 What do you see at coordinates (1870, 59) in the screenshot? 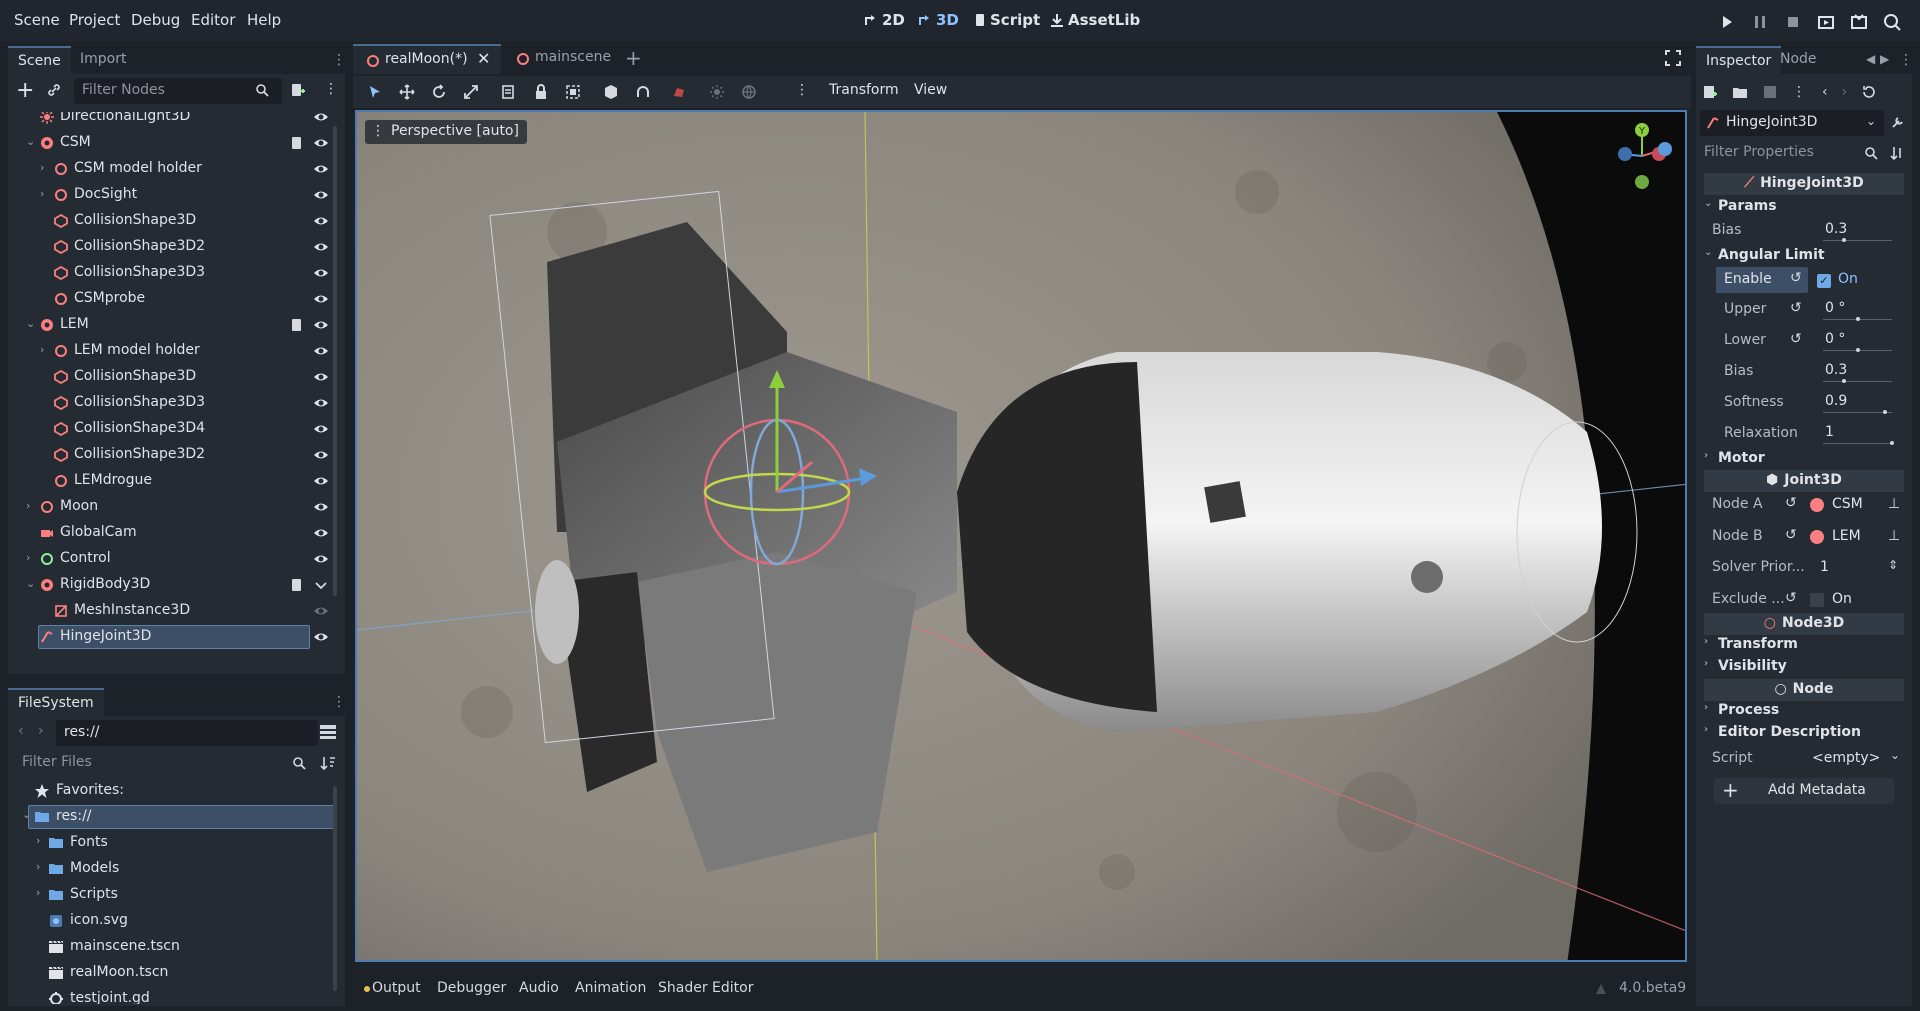
I see `dock-left-icon: ◀` at bounding box center [1870, 59].